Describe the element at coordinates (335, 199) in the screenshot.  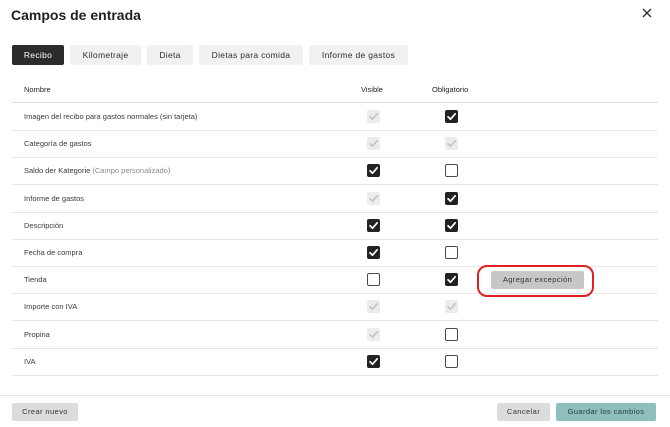
I see `table-row: Informe de gastos` at that location.